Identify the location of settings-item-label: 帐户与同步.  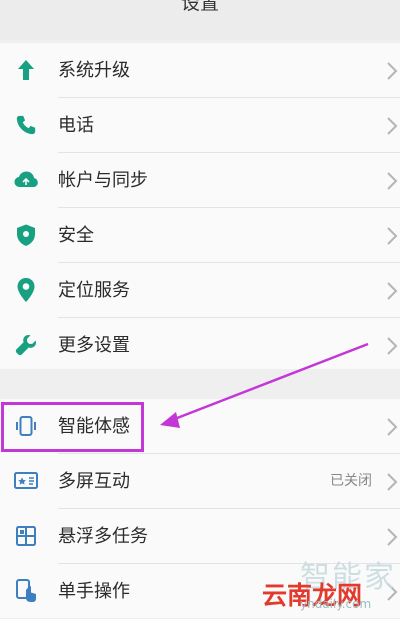
(103, 180).